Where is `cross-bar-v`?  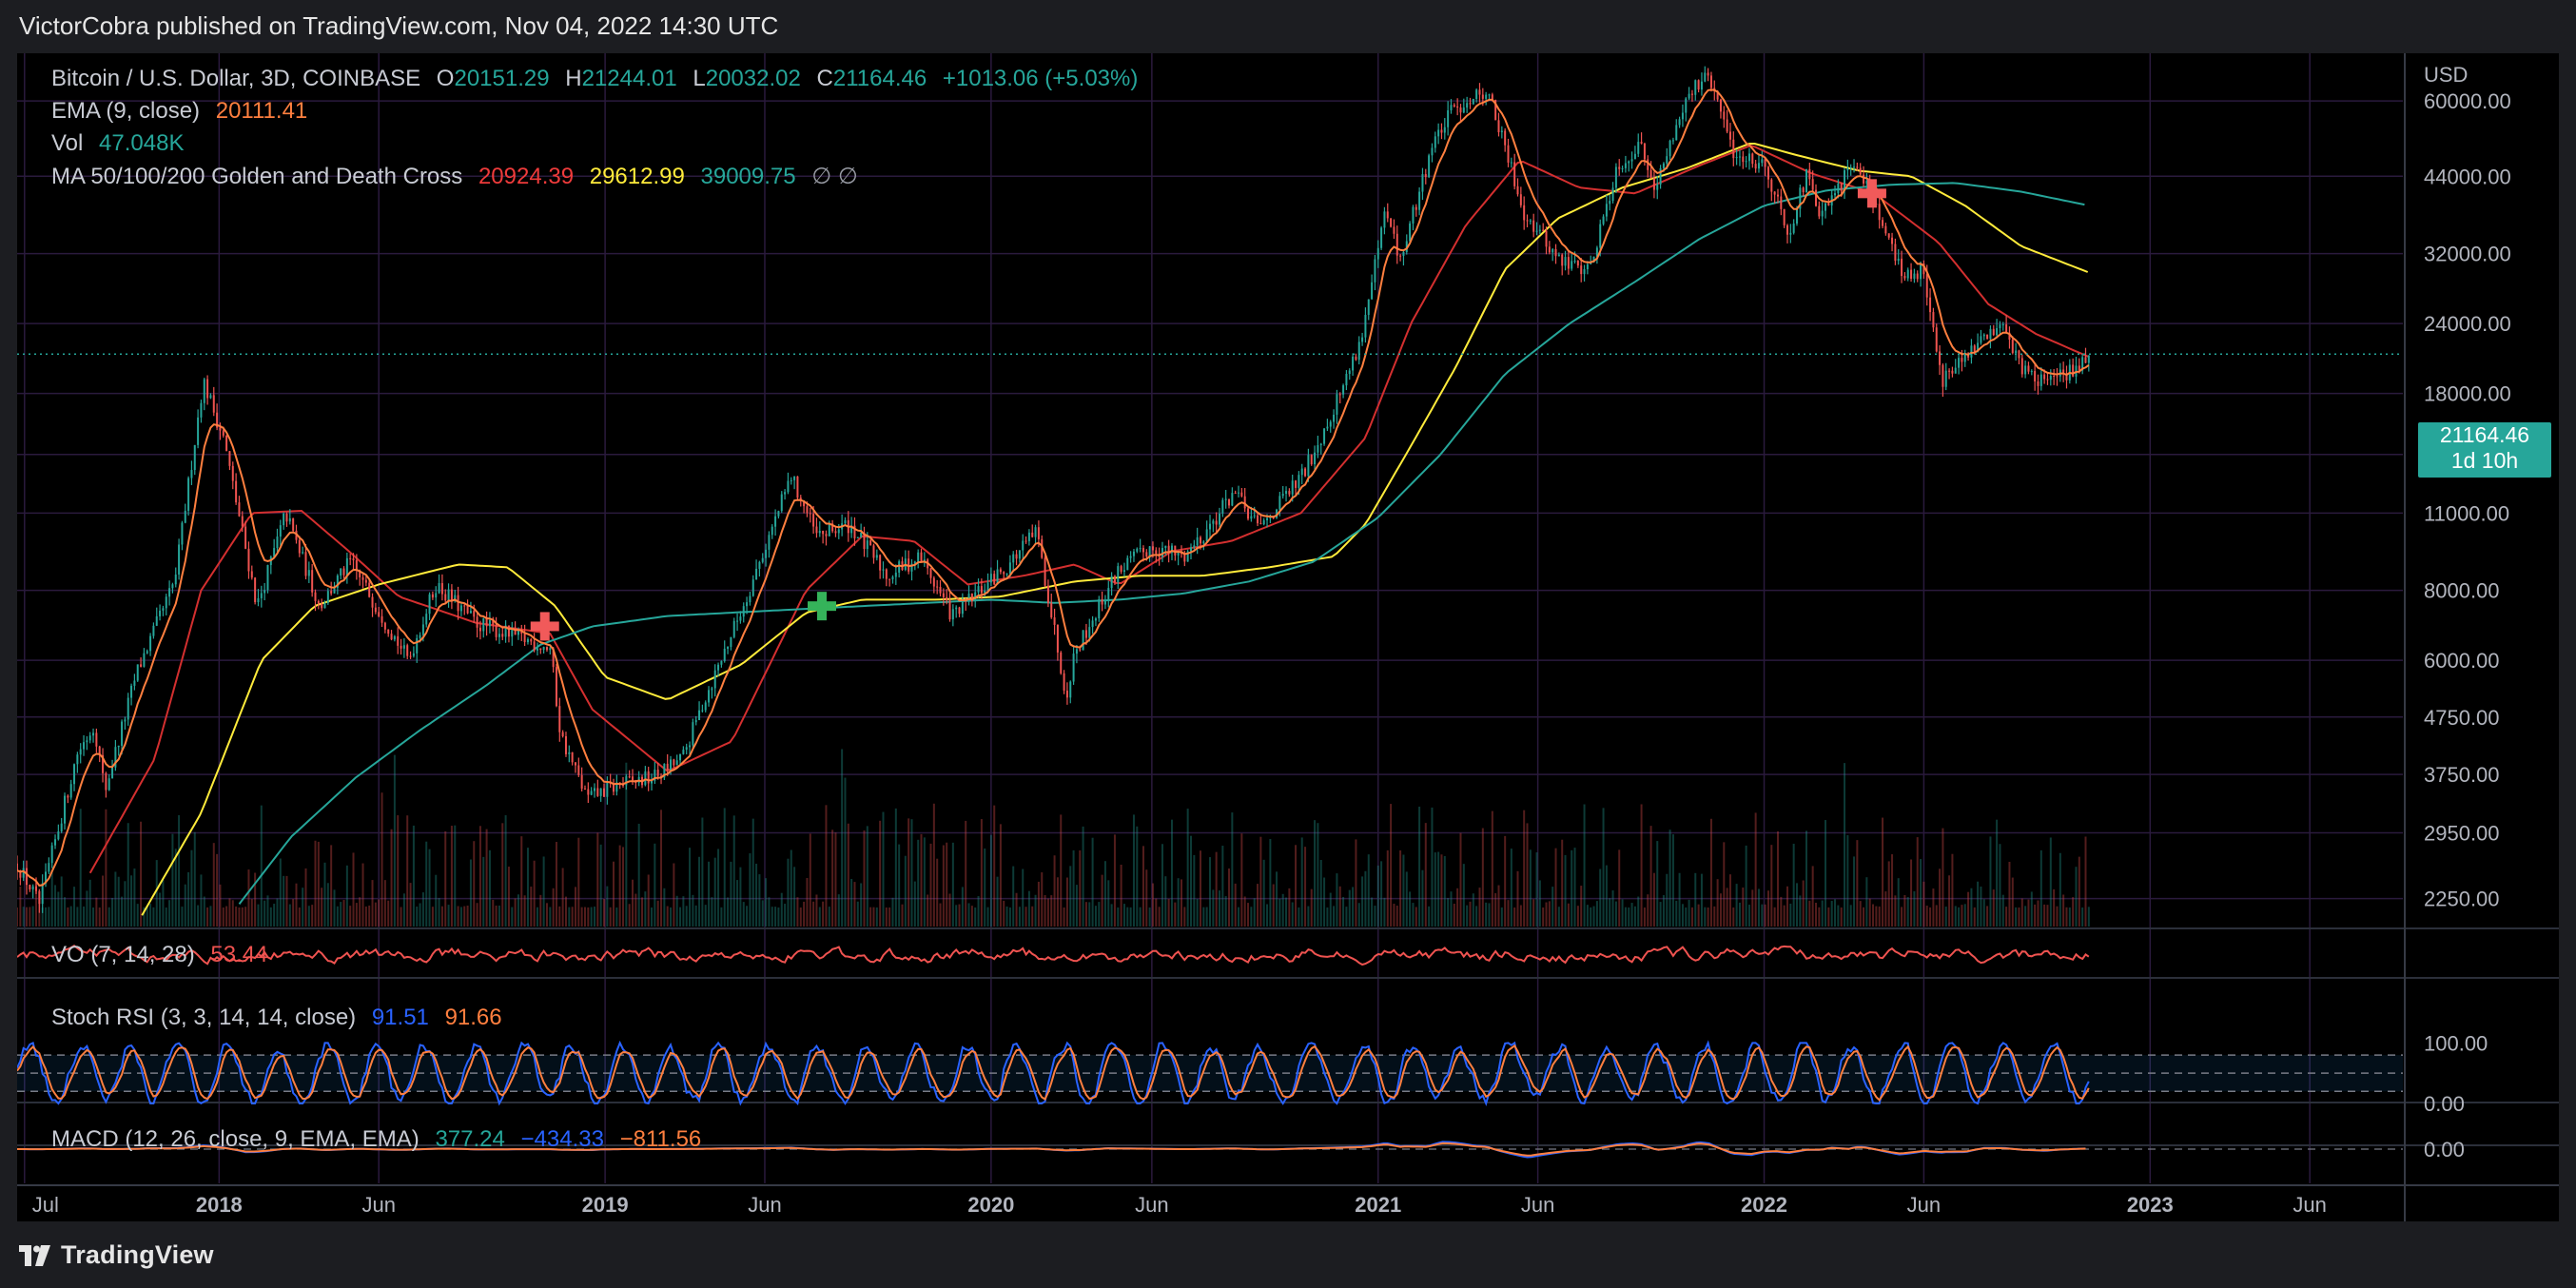
cross-bar-v is located at coordinates (1872, 194).